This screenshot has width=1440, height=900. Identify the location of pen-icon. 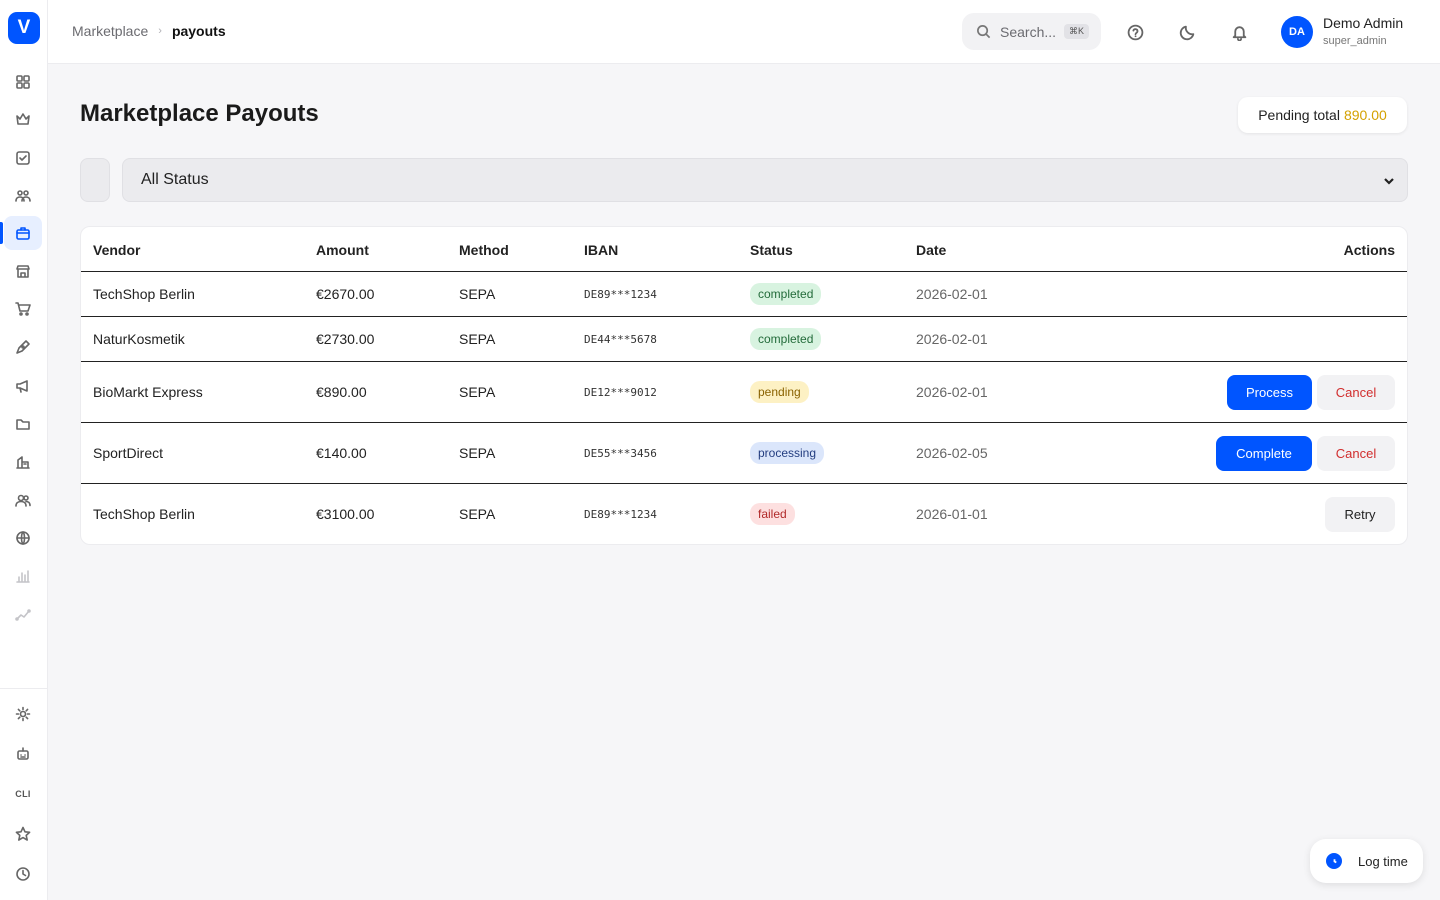
(23, 347).